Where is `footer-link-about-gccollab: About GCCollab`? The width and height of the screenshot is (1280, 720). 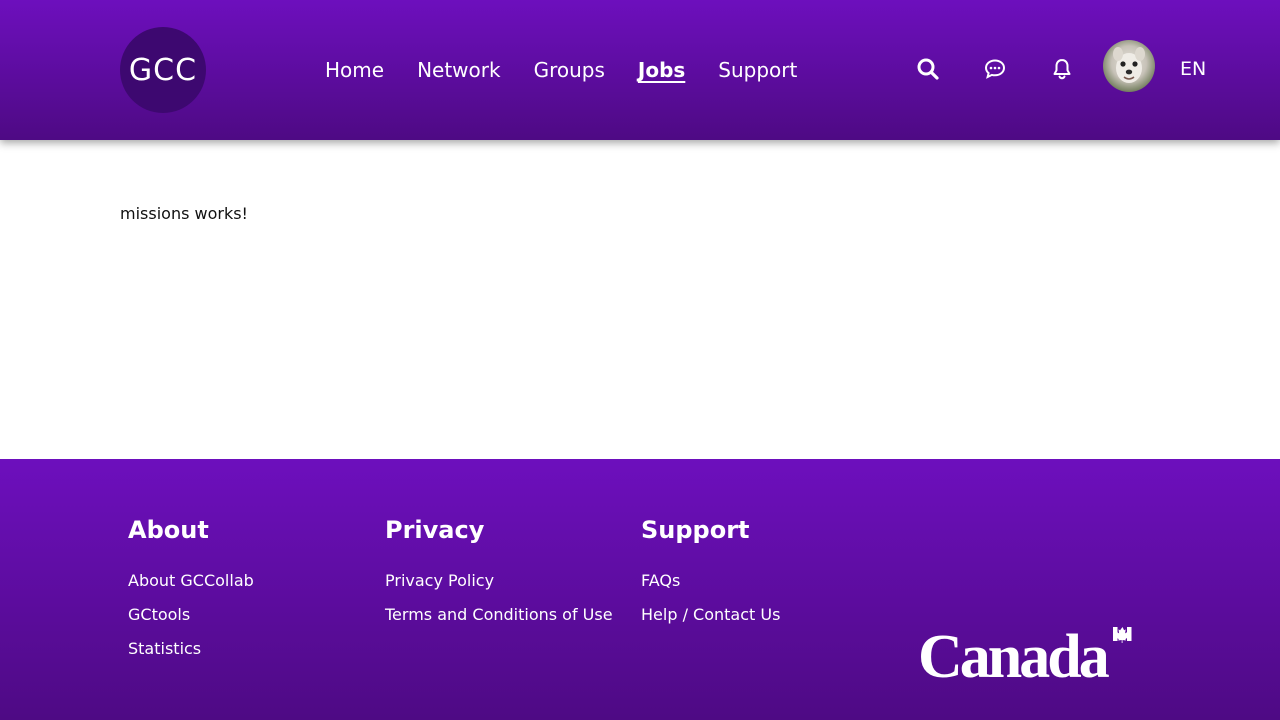 footer-link-about-gccollab: About GCCollab is located at coordinates (191, 581).